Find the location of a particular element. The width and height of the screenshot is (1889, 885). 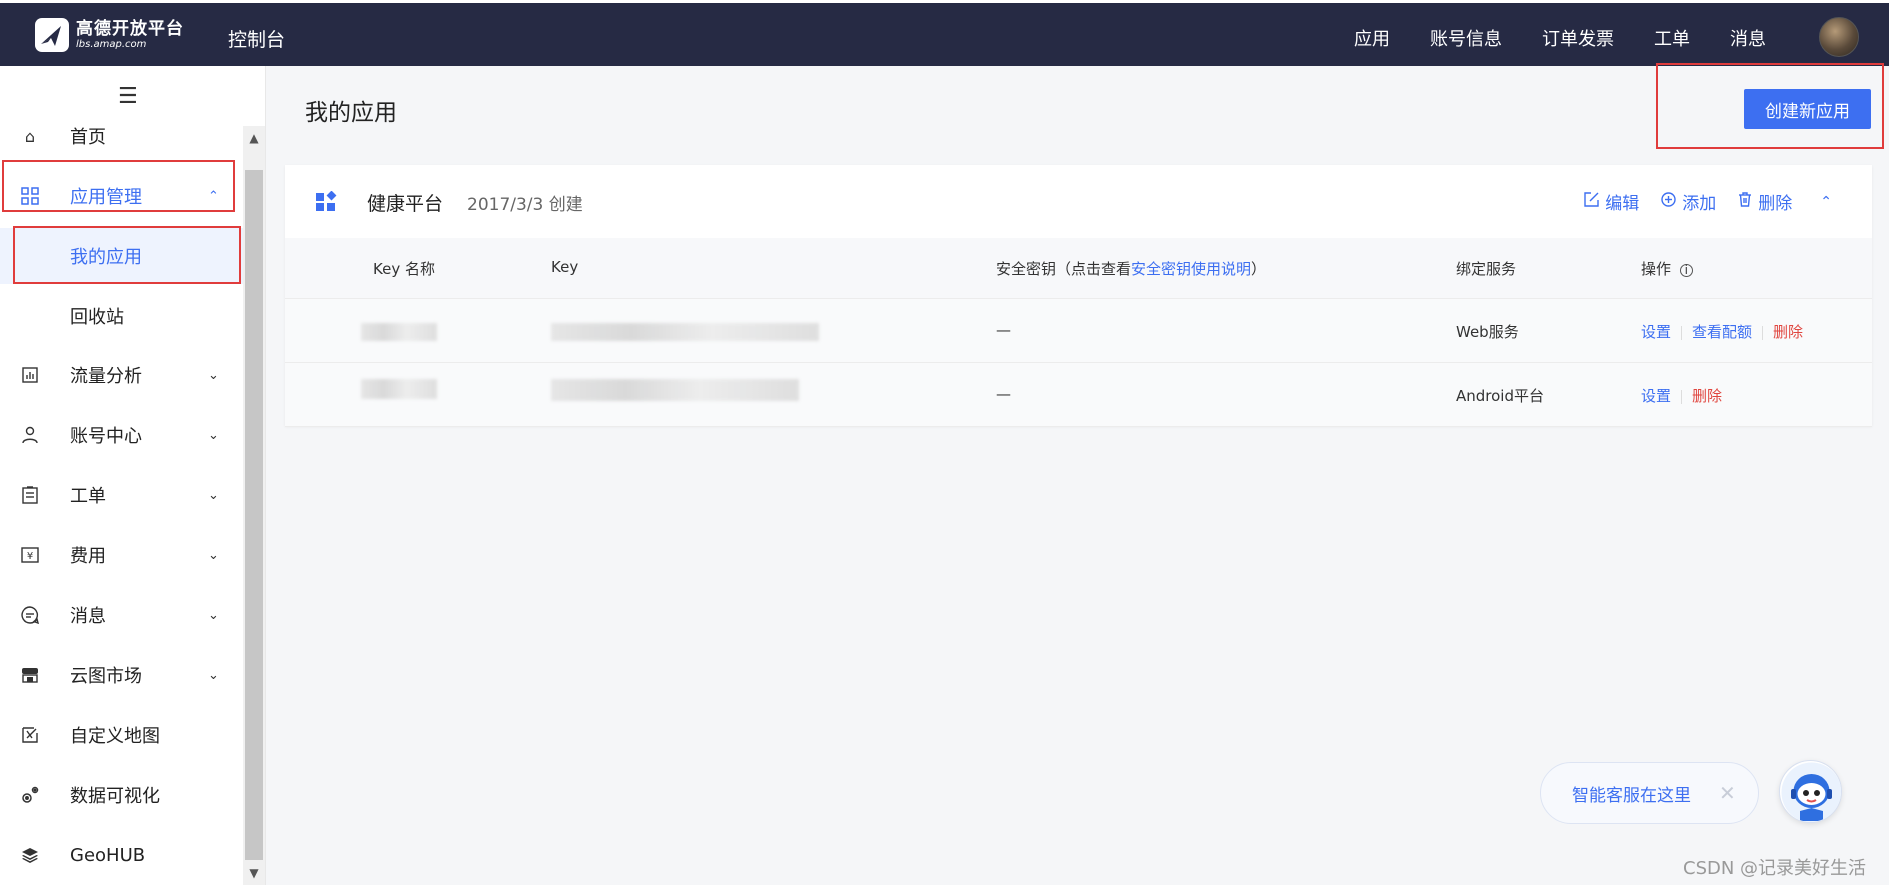

secret-help-link: 安全密钥使用说明 is located at coordinates (1191, 269).